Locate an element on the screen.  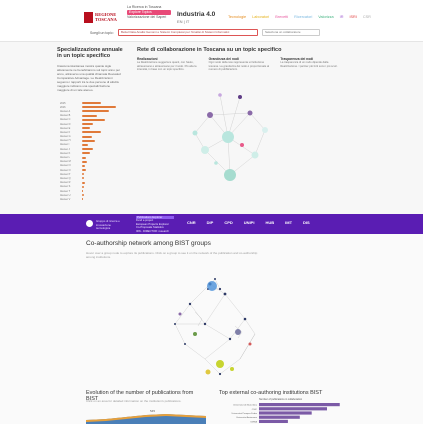
specialization-row-label: Ateneo O is located at coordinates (65, 170).